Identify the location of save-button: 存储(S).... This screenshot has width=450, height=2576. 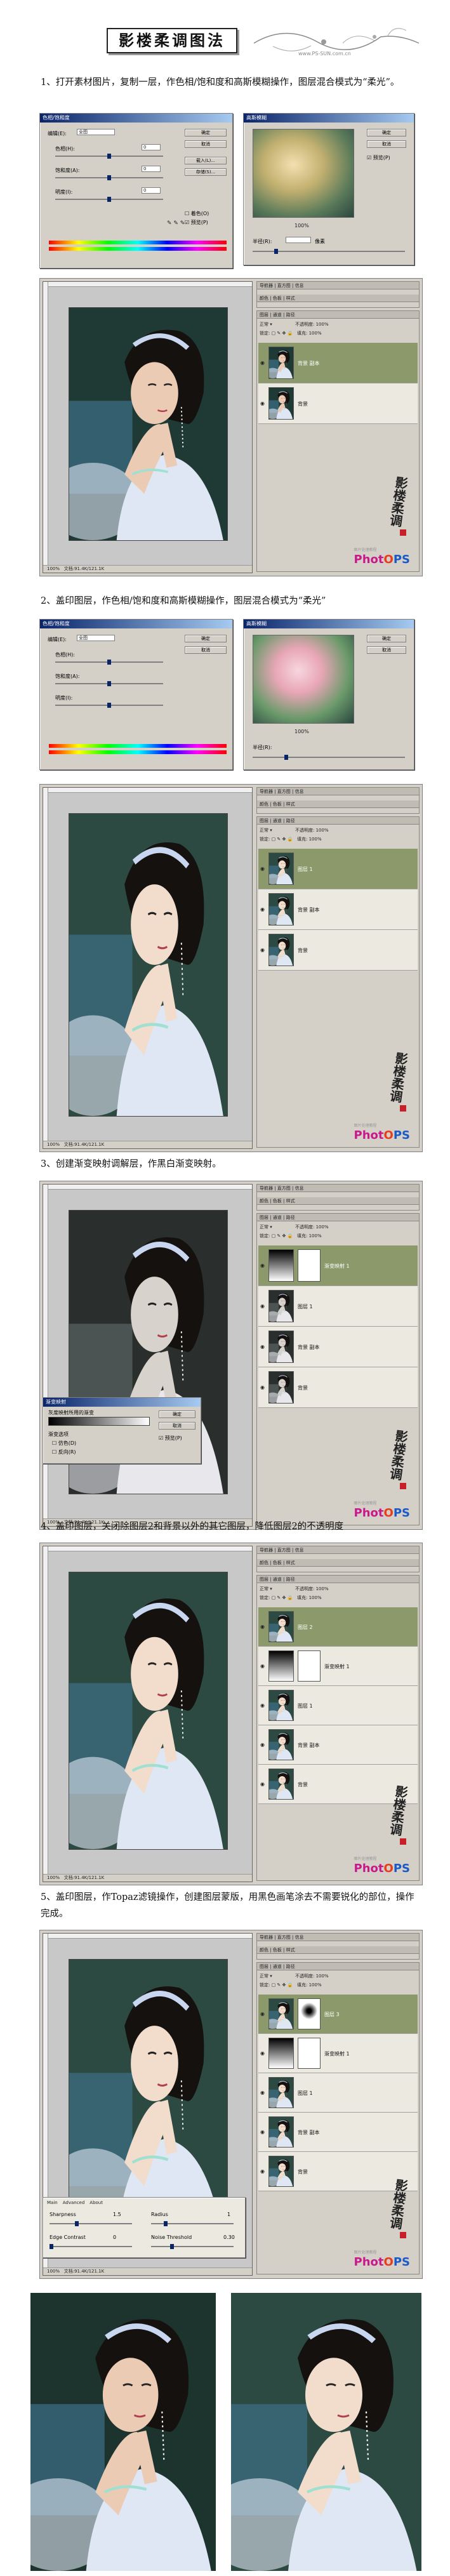
(206, 172).